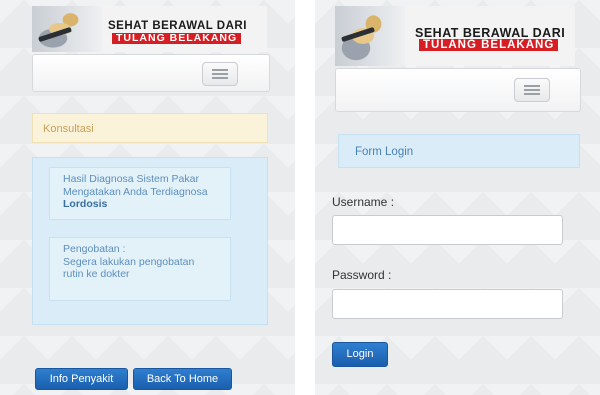  What do you see at coordinates (94, 249) in the screenshot?
I see `treatment-title: Pengobatan :` at bounding box center [94, 249].